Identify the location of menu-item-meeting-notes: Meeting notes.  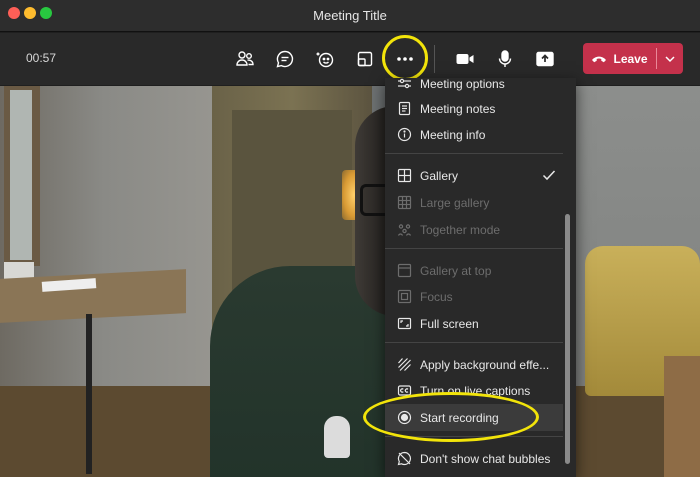
(474, 108).